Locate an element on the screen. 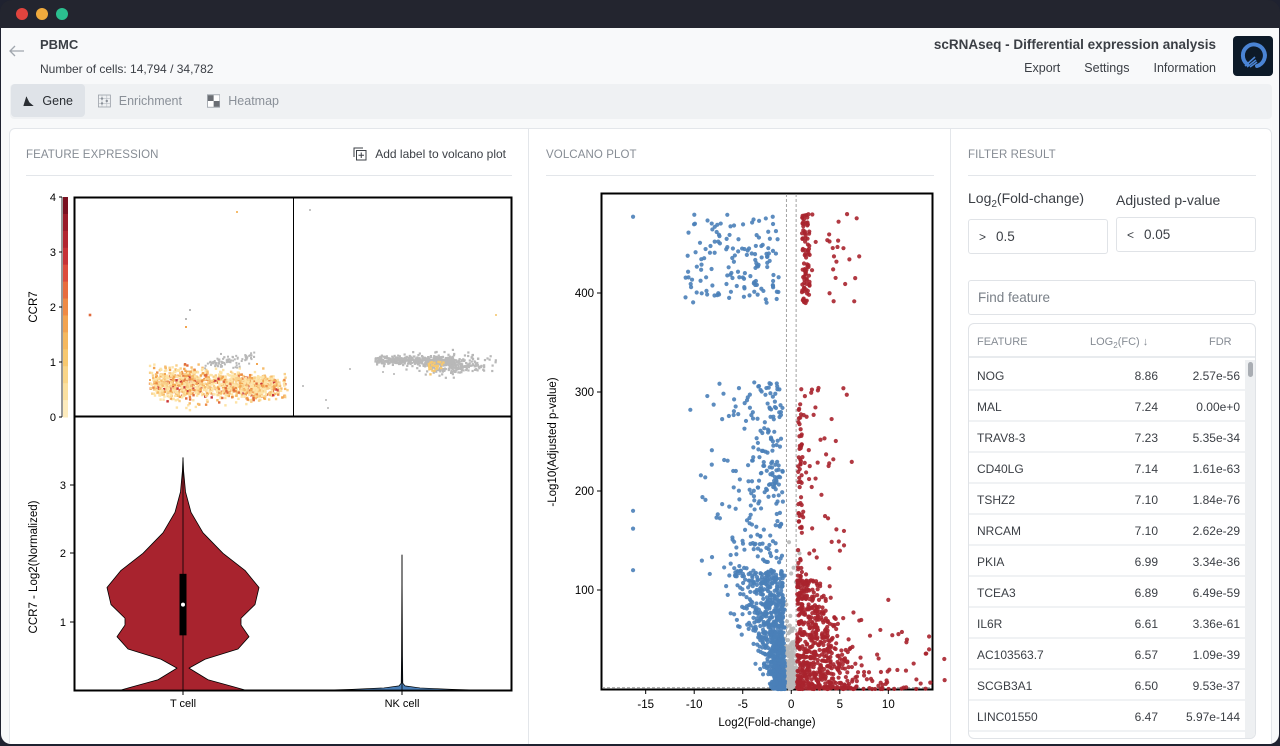  color-tick-4: 4 is located at coordinates (56, 198).